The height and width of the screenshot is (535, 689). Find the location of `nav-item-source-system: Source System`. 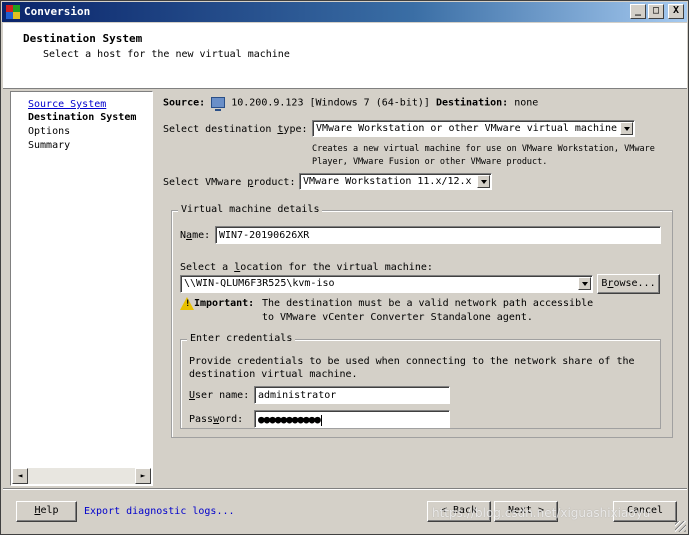

nav-item-source-system: Source System is located at coordinates (67, 104).